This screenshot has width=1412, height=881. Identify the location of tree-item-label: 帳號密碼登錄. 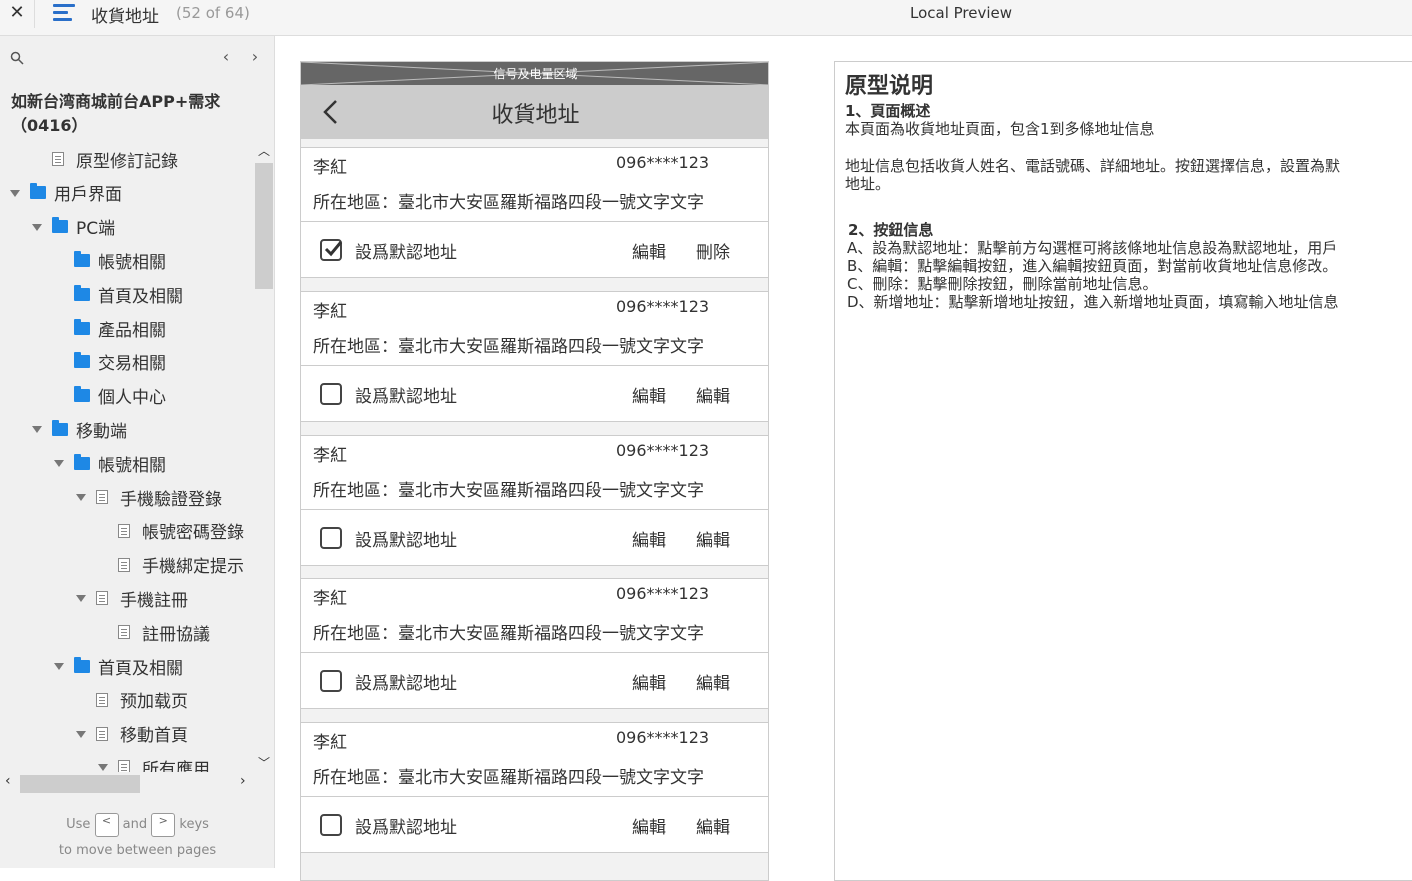
(193, 533).